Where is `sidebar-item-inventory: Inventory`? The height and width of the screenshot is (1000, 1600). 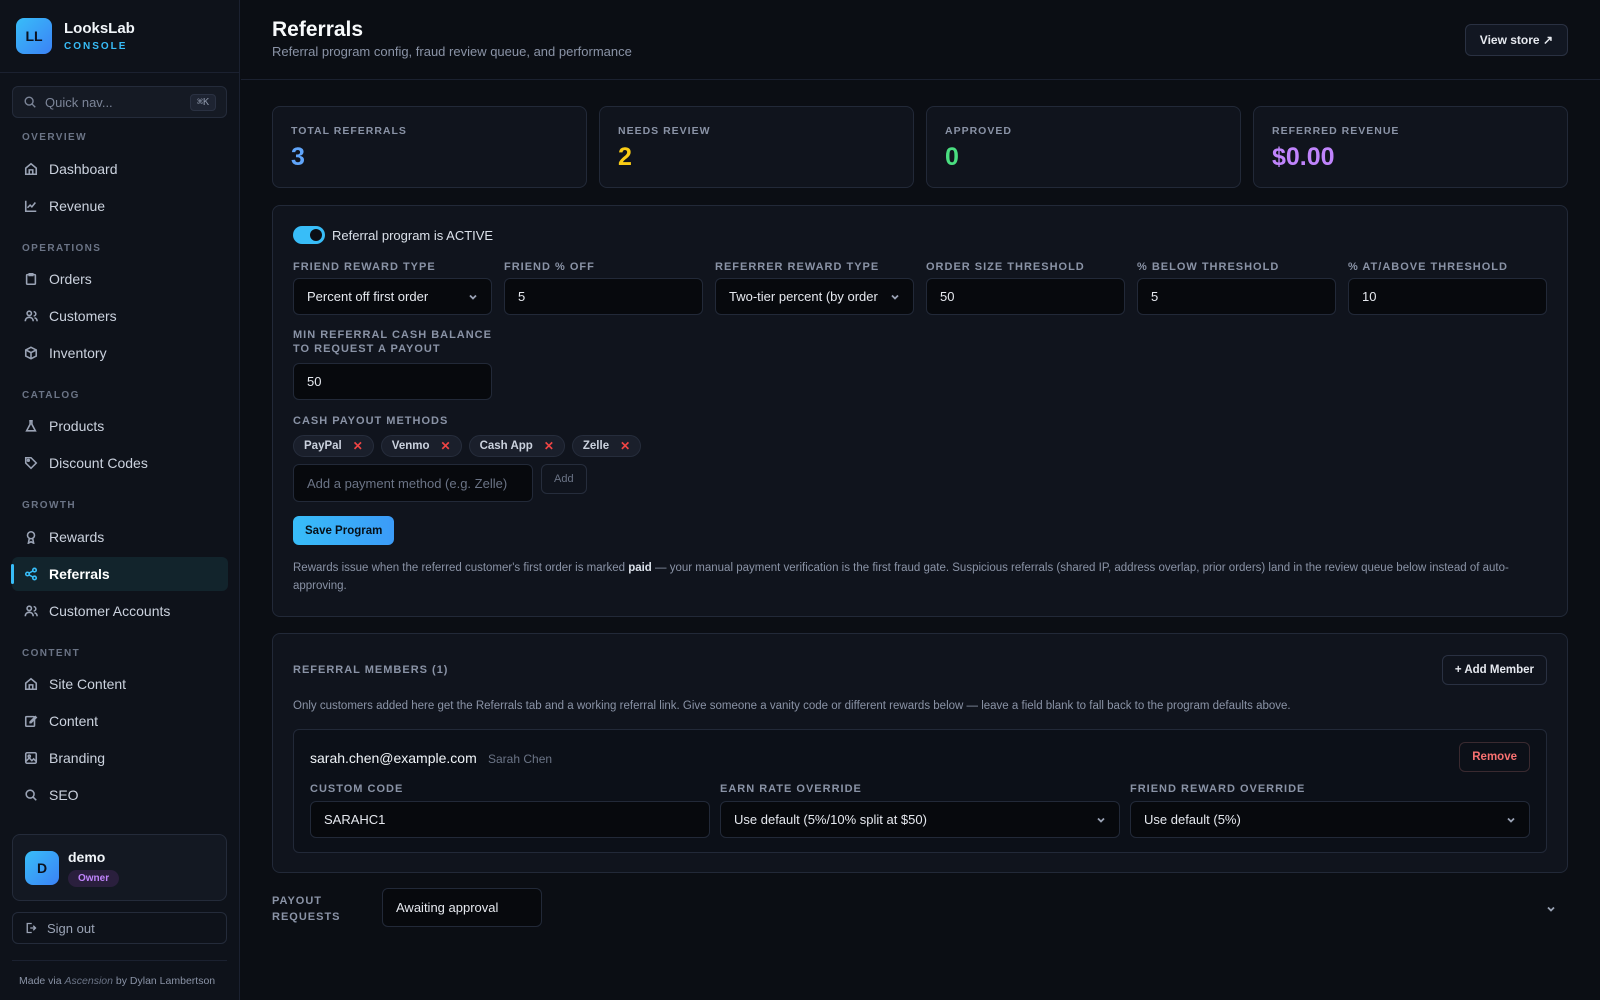 sidebar-item-inventory: Inventory is located at coordinates (120, 353).